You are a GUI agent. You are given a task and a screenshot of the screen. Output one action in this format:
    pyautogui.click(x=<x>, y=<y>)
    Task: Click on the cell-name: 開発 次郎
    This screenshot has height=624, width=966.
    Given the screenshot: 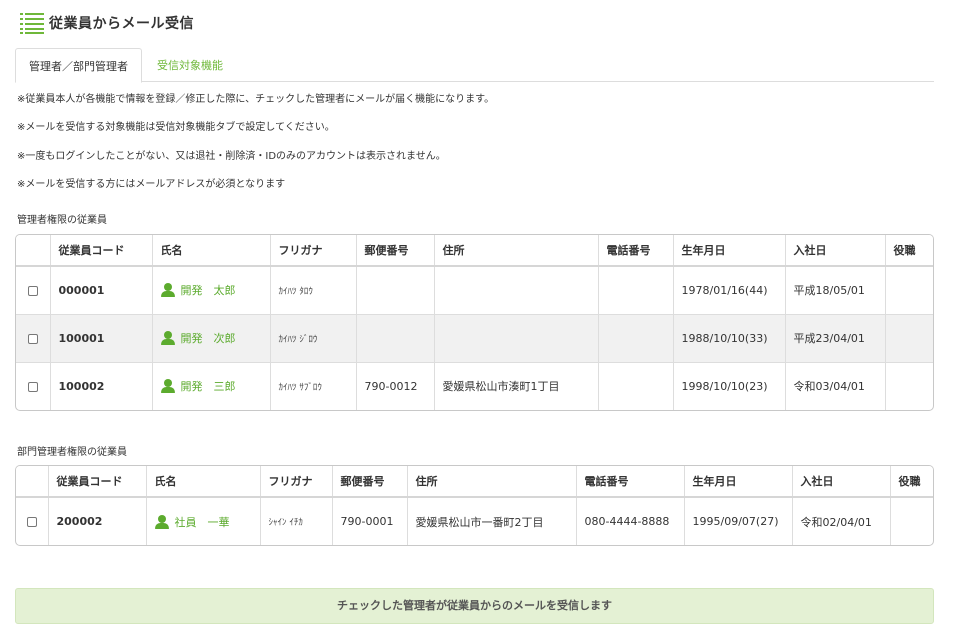 What is the action you would take?
    pyautogui.click(x=211, y=338)
    